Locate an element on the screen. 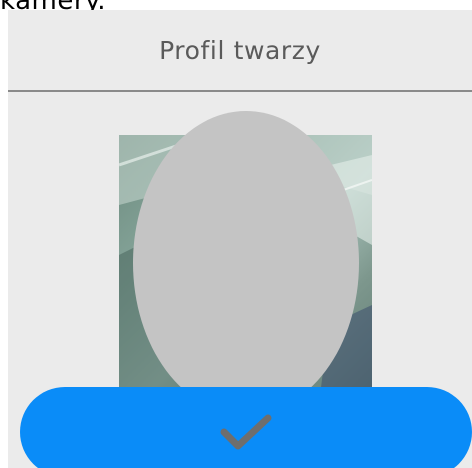  page-title: Profil twarzy is located at coordinates (240, 50).